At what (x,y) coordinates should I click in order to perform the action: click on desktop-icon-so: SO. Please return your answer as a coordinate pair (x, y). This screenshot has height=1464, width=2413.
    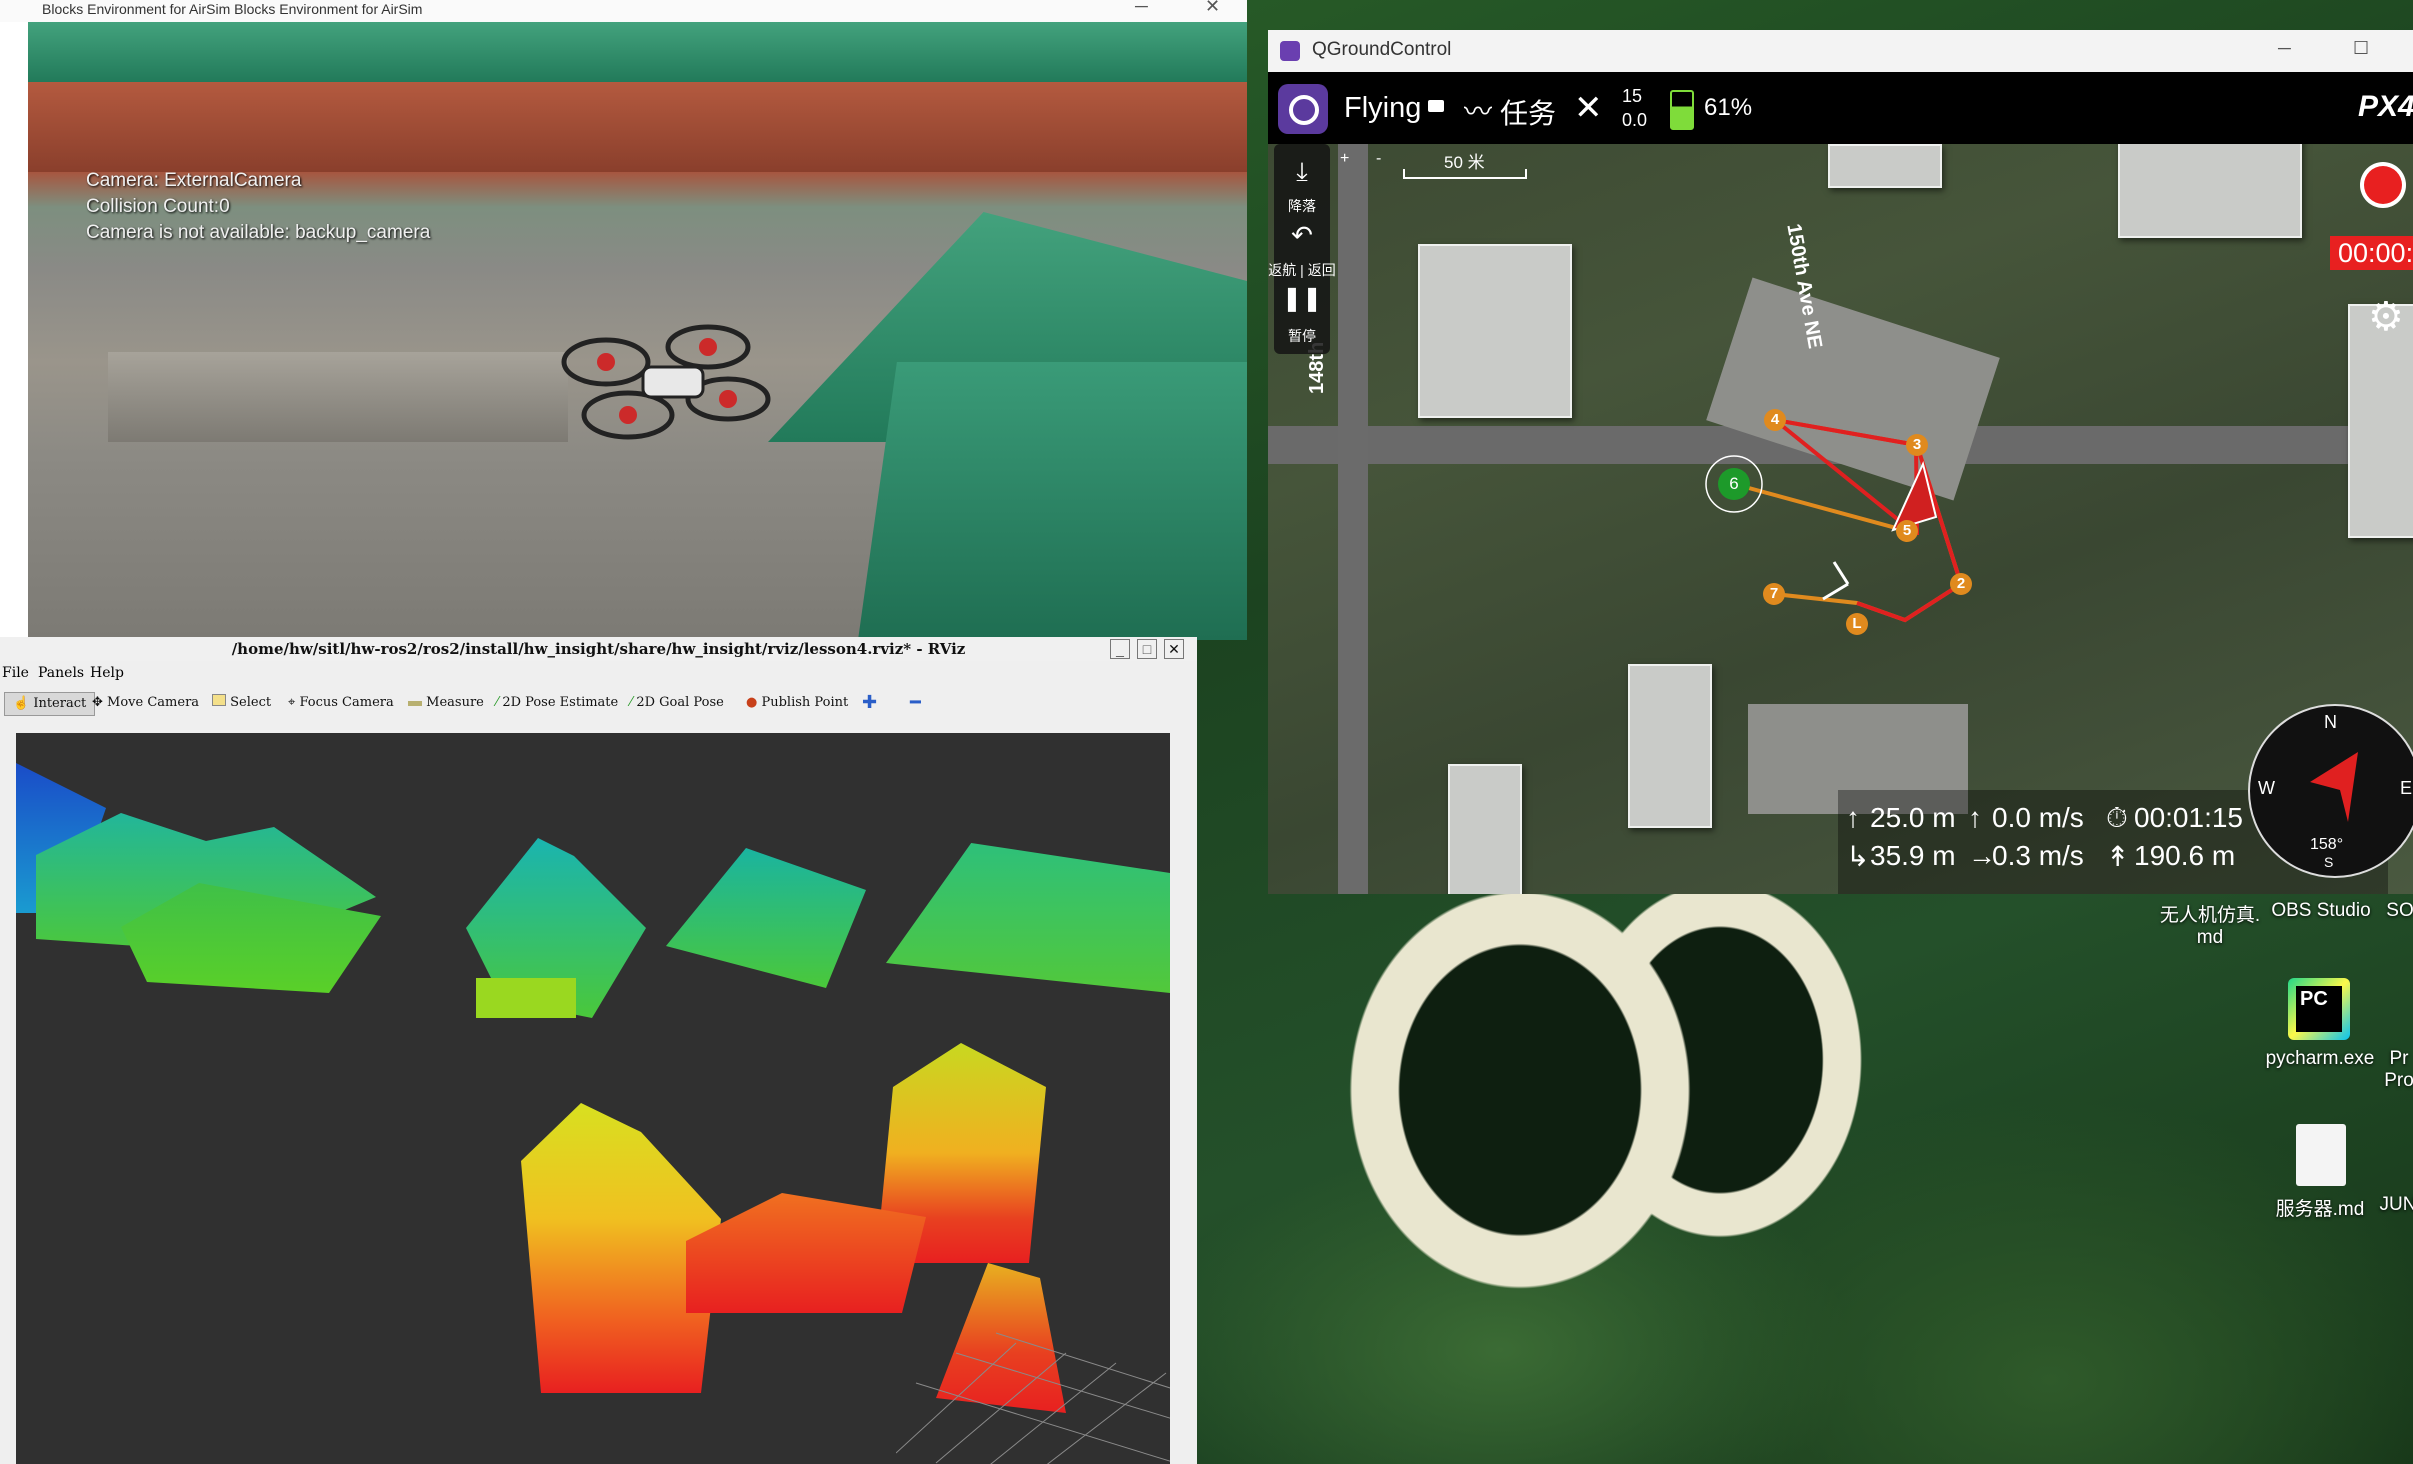
    Looking at the image, I should click on (2396, 911).